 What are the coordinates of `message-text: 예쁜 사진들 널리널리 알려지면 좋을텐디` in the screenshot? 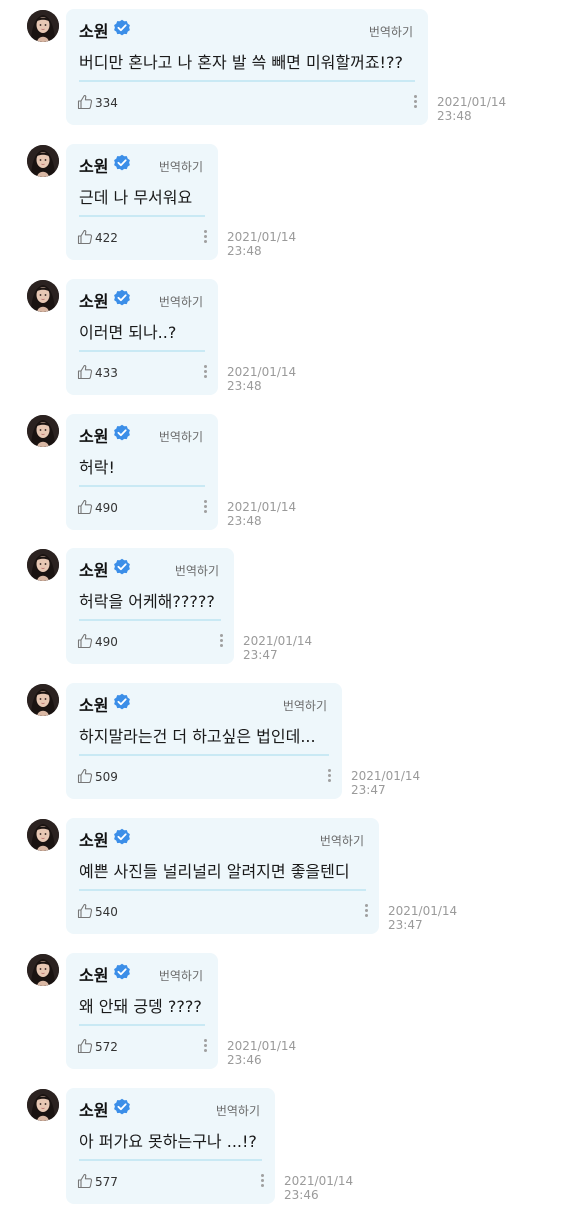 It's located at (214, 871).